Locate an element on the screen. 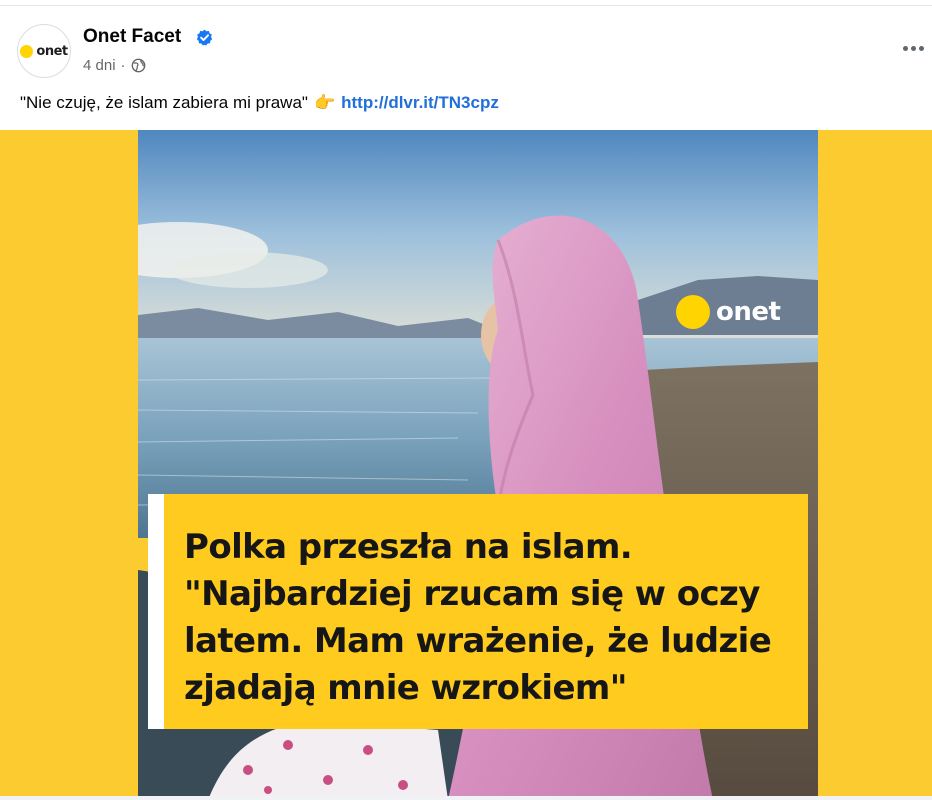 Image resolution: width=932 pixels, height=800 pixels. headline-line: "Najbardziej rzucam się w oczy is located at coordinates (472, 594).